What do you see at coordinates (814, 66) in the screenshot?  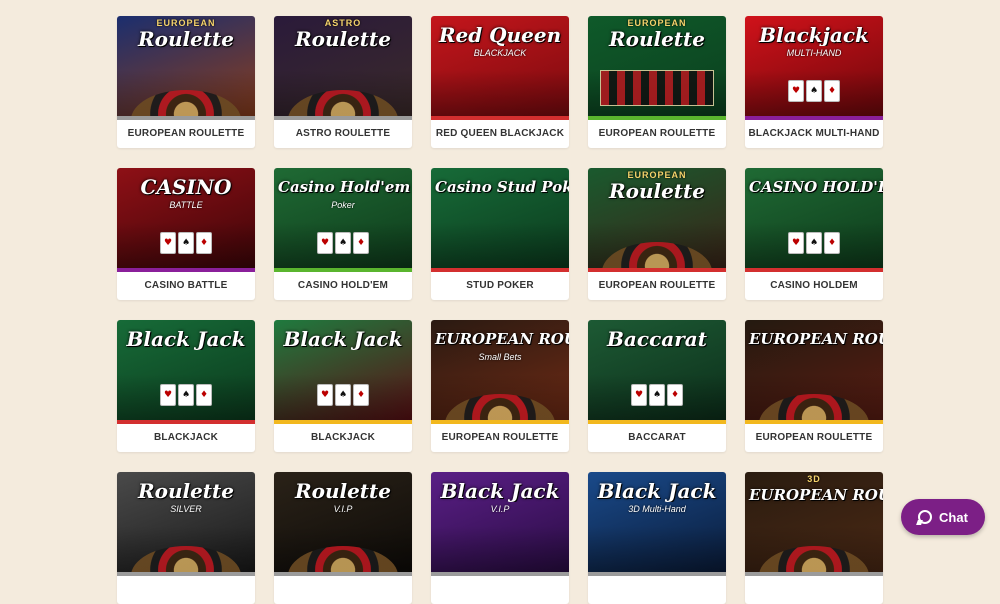 I see `game-thumbnail: ♥ ♠ ♦ Blackjack MULTI-HAND` at bounding box center [814, 66].